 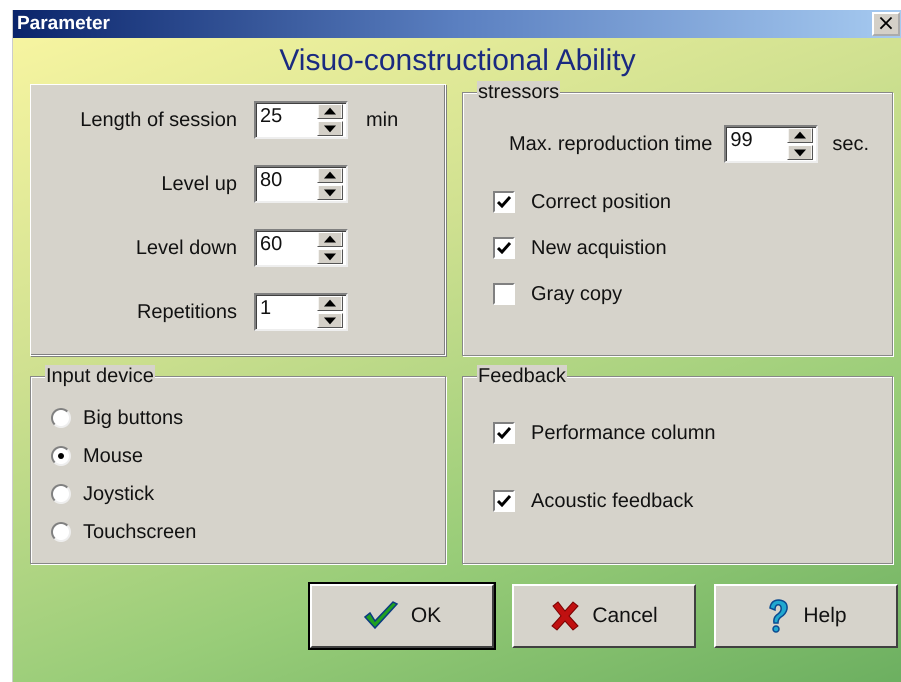 What do you see at coordinates (601, 202) in the screenshot?
I see `checkbox-label: Correct position` at bounding box center [601, 202].